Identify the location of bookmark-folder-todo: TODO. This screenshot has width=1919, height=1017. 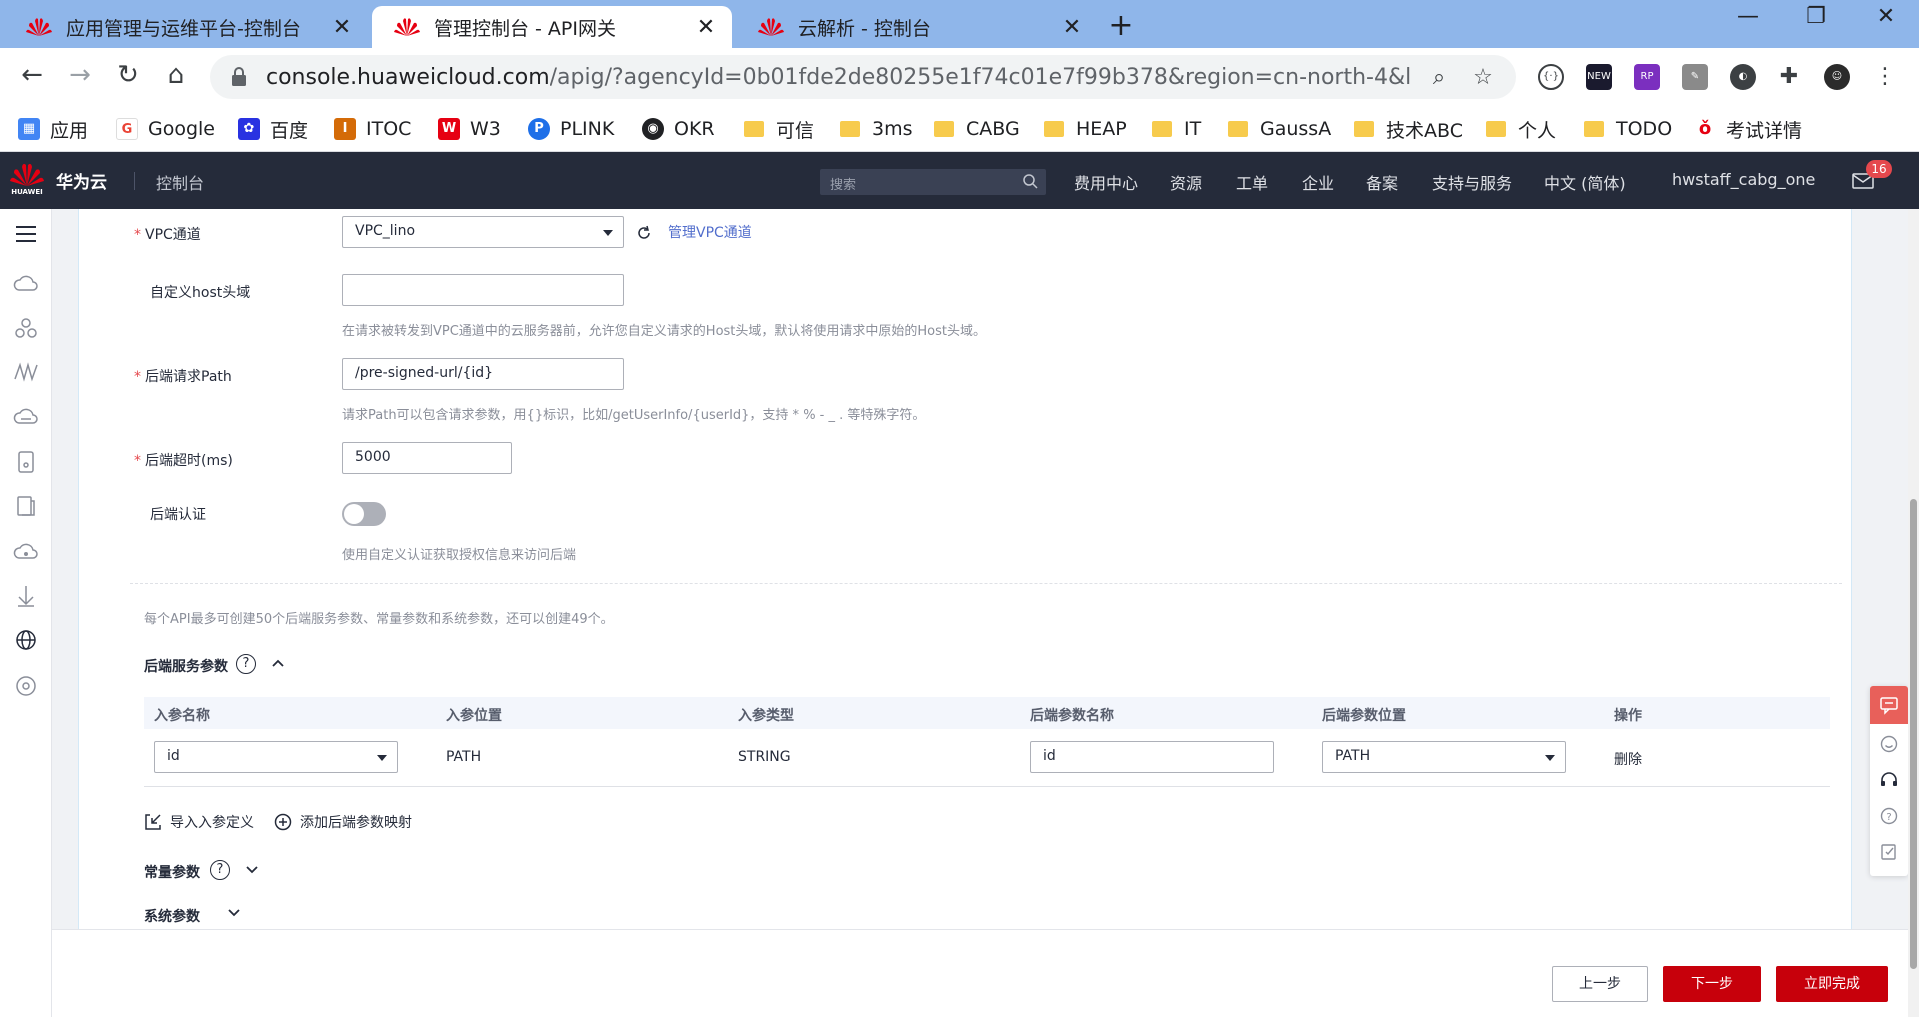
(1628, 129).